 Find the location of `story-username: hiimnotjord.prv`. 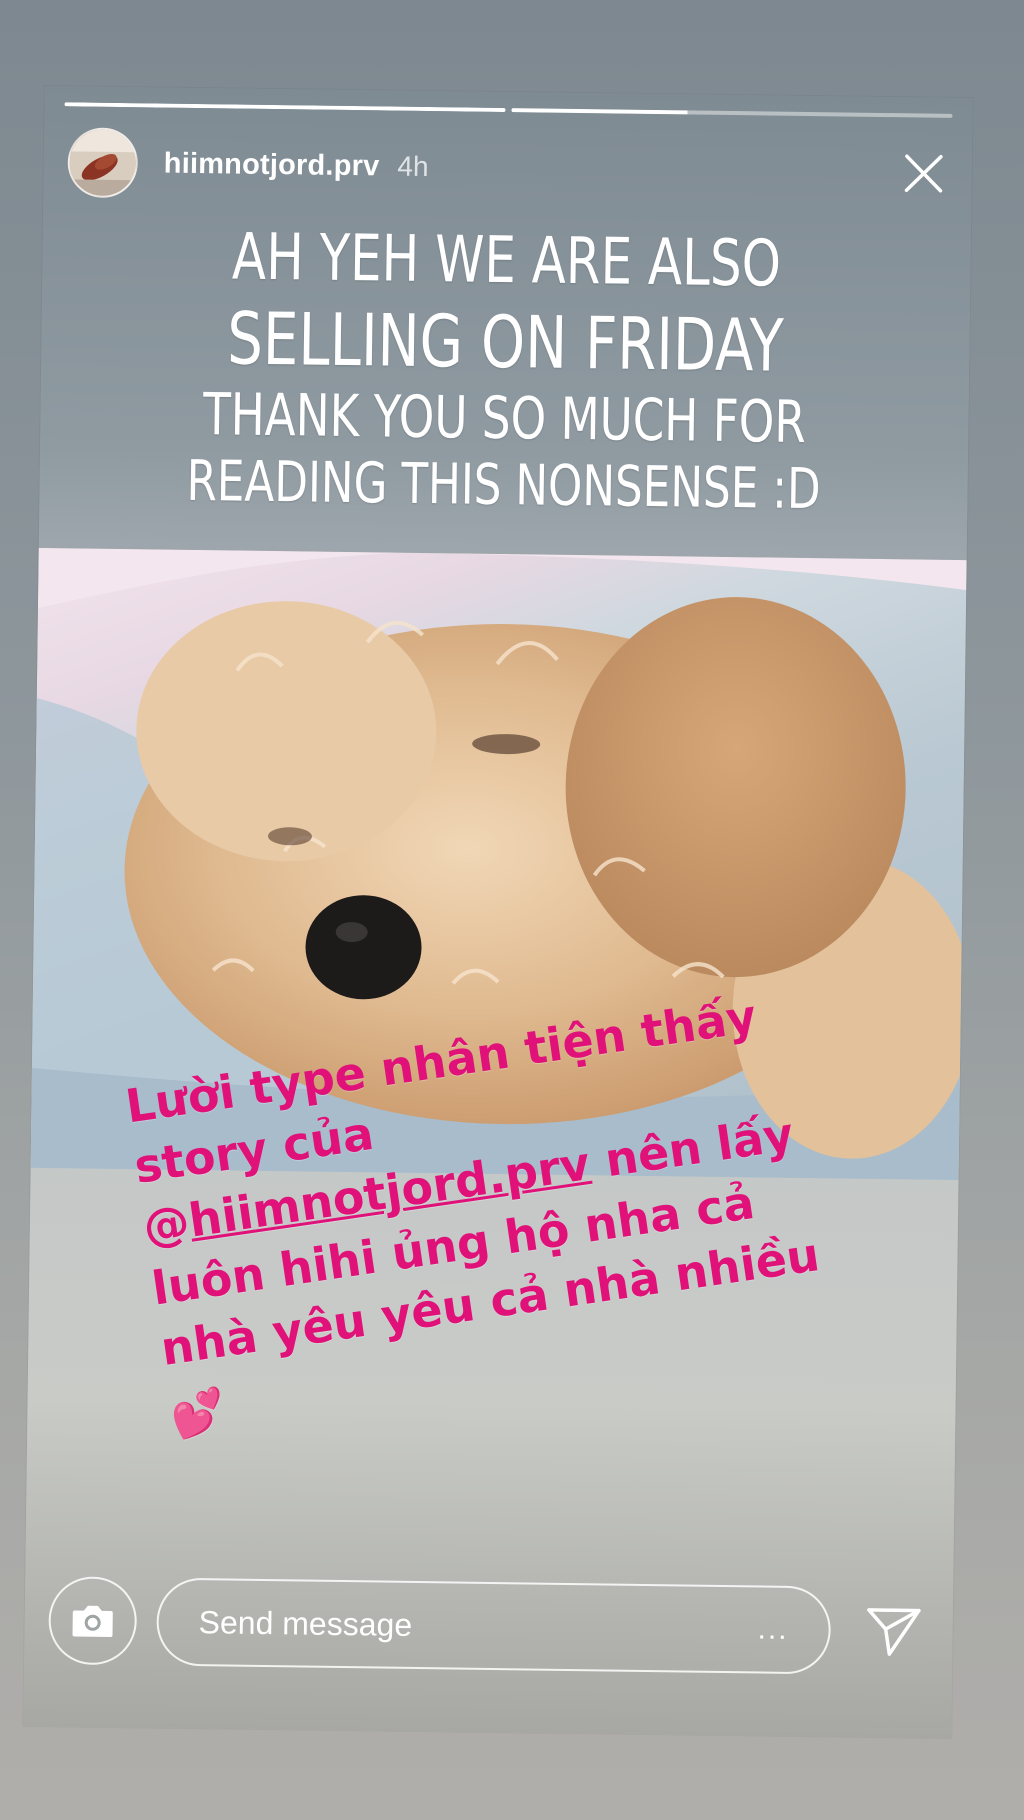

story-username: hiimnotjord.prv is located at coordinates (272, 165).